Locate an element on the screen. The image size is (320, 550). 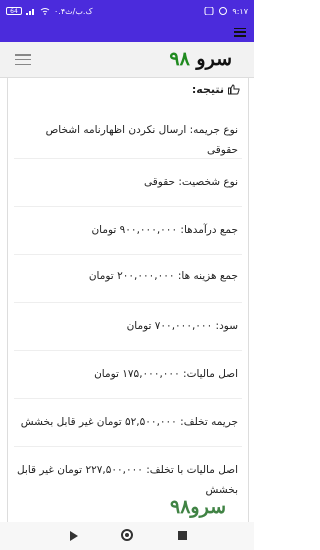
gallery-icon is located at coordinates (223, 11).